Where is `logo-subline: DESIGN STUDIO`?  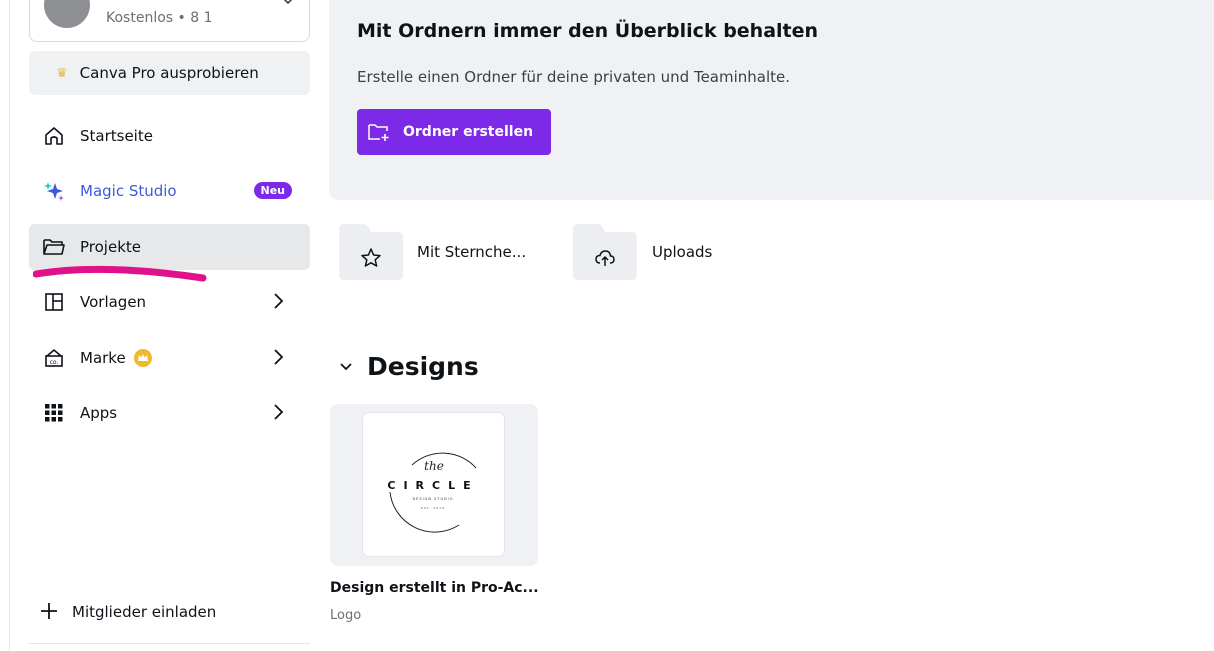 logo-subline: DESIGN STUDIO is located at coordinates (432, 499).